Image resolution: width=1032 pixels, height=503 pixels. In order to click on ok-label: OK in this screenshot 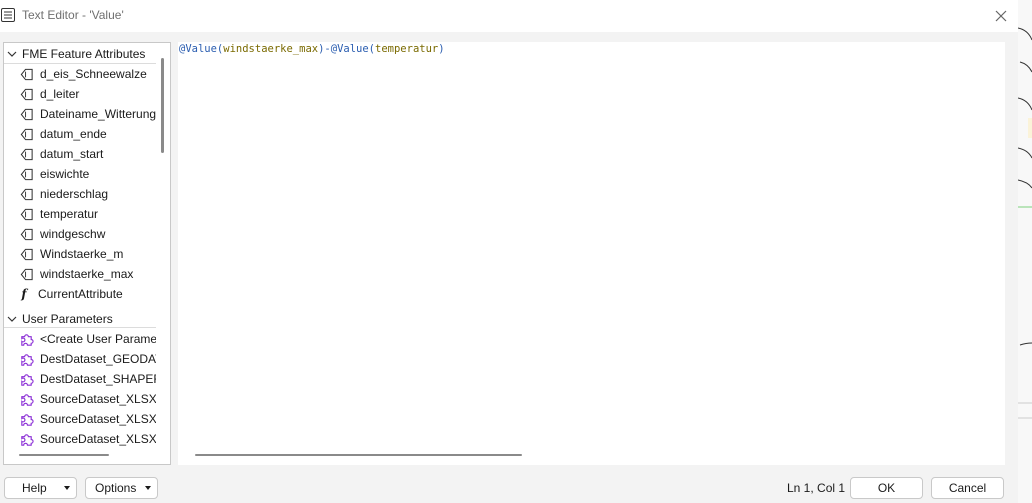, I will do `click(886, 488)`.